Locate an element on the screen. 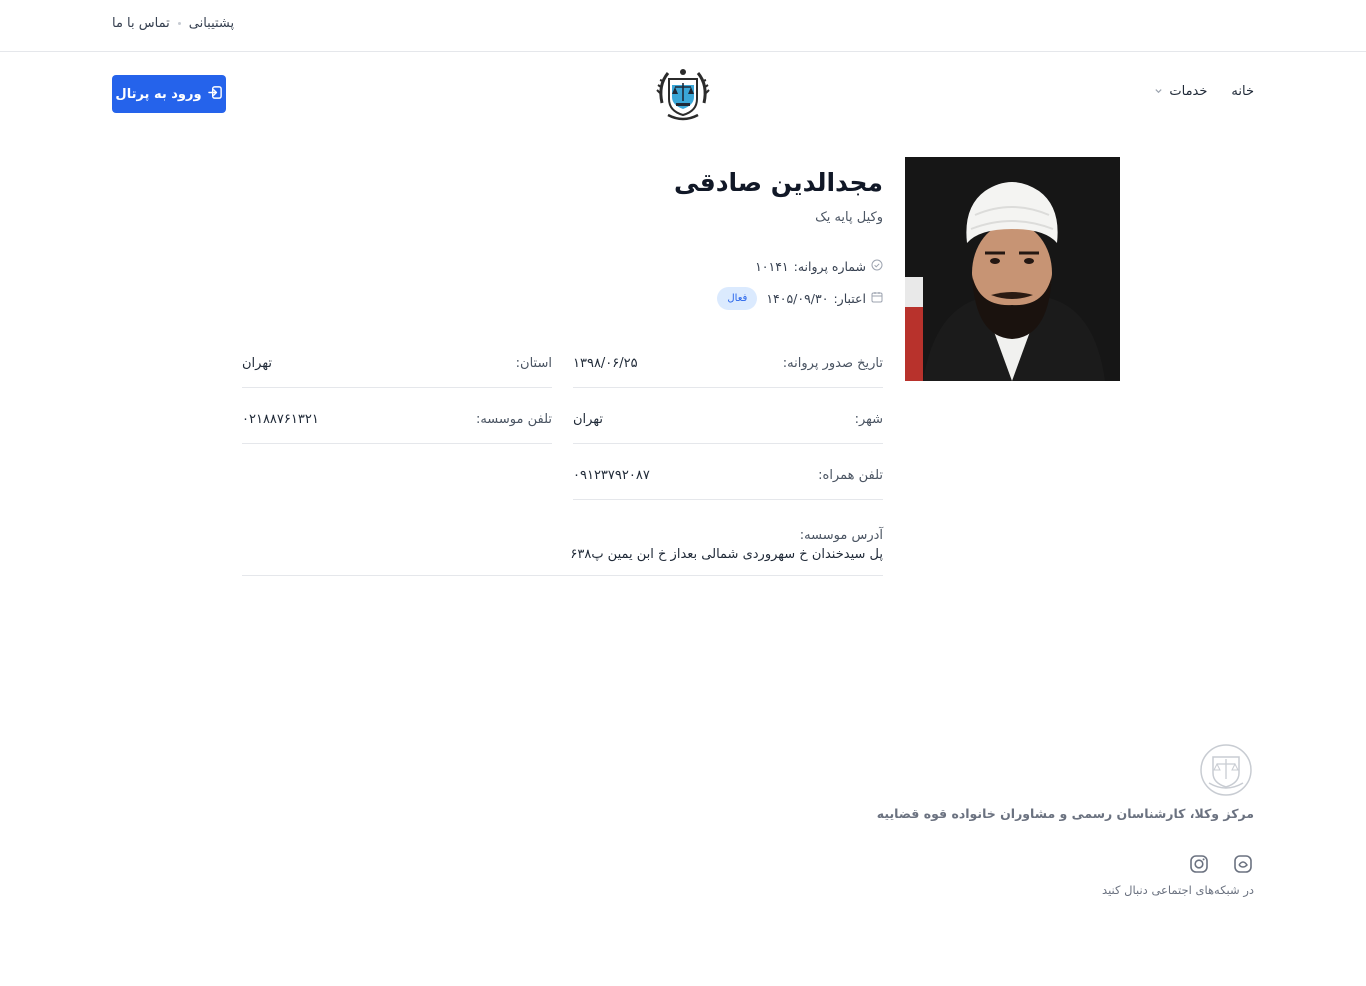 The image size is (1366, 986). mobile-value: ۰۹۱۲۳۷۹۲۰۸۷ is located at coordinates (611, 475).